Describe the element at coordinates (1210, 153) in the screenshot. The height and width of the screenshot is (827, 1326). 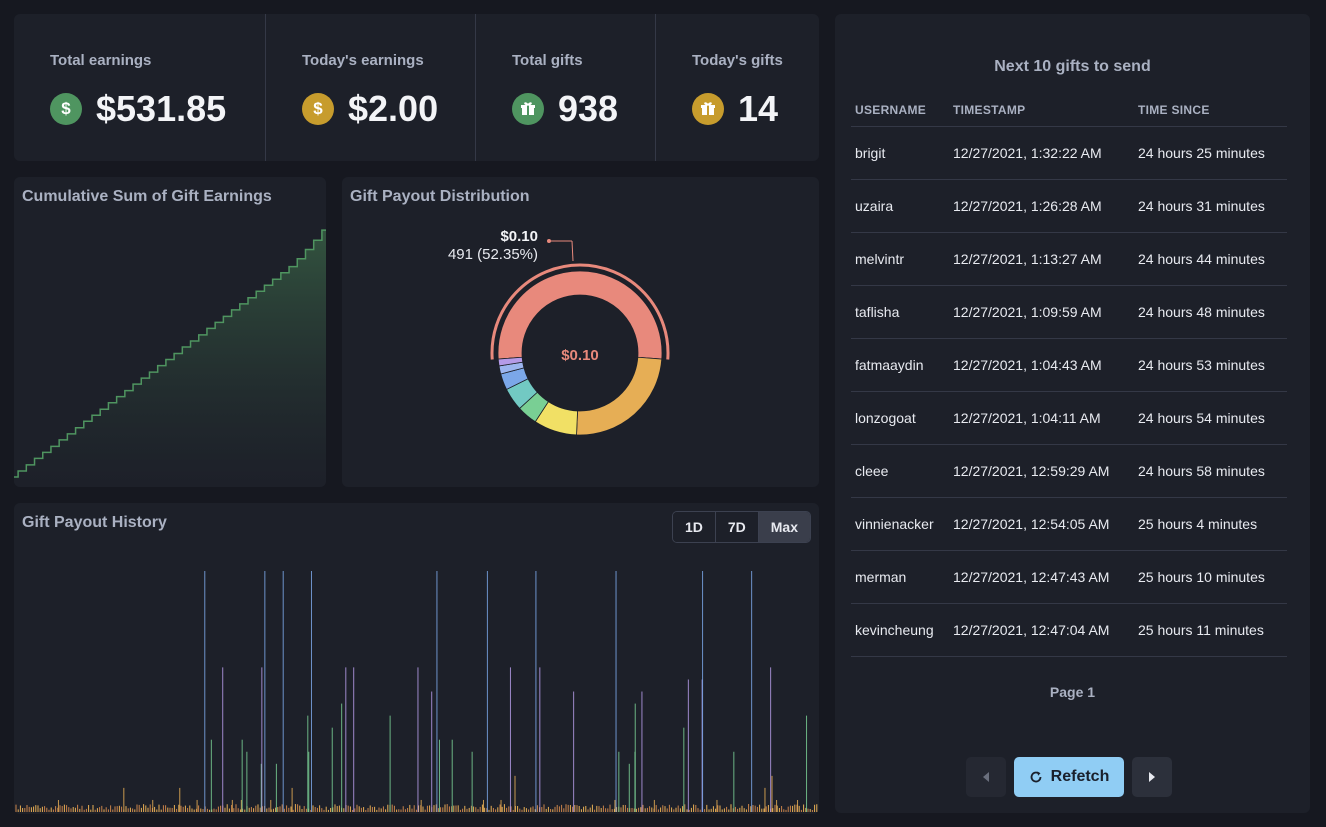
I see `cell-time-since: 24 hours 25 minutes` at that location.